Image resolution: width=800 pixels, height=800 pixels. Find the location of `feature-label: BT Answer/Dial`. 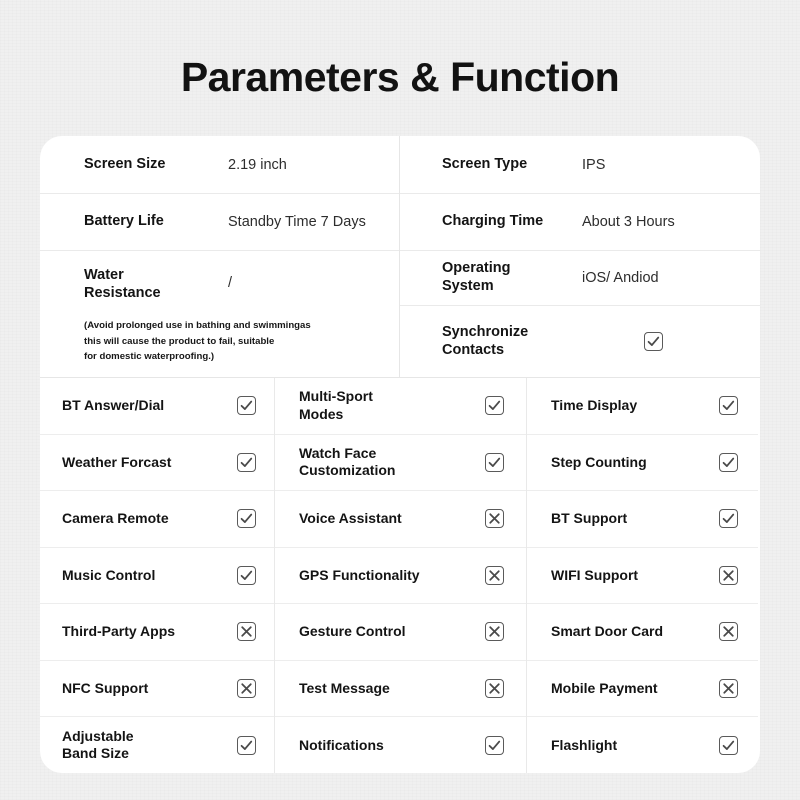

feature-label: BT Answer/Dial is located at coordinates (113, 405).